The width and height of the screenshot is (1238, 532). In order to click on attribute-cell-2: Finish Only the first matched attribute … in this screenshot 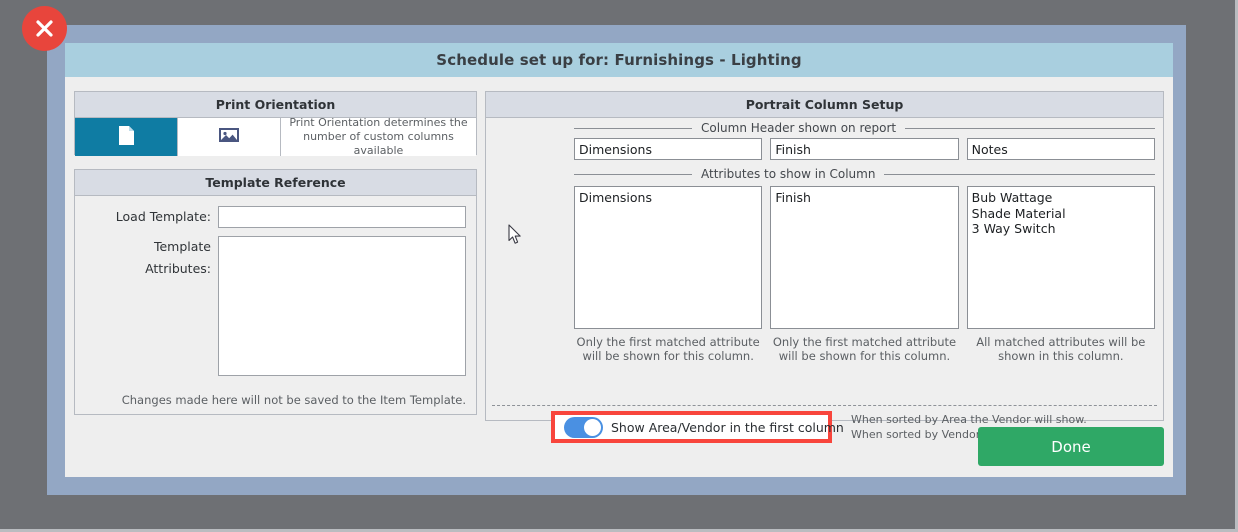, I will do `click(864, 275)`.